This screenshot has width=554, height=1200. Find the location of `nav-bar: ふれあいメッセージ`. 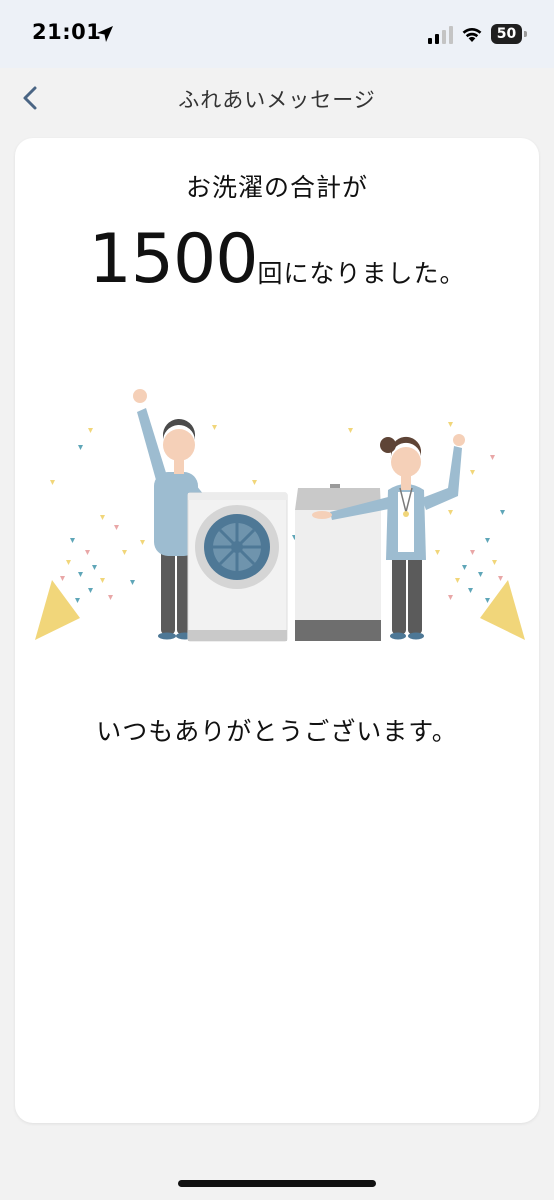

nav-bar: ふれあいメッセージ is located at coordinates (277, 98).